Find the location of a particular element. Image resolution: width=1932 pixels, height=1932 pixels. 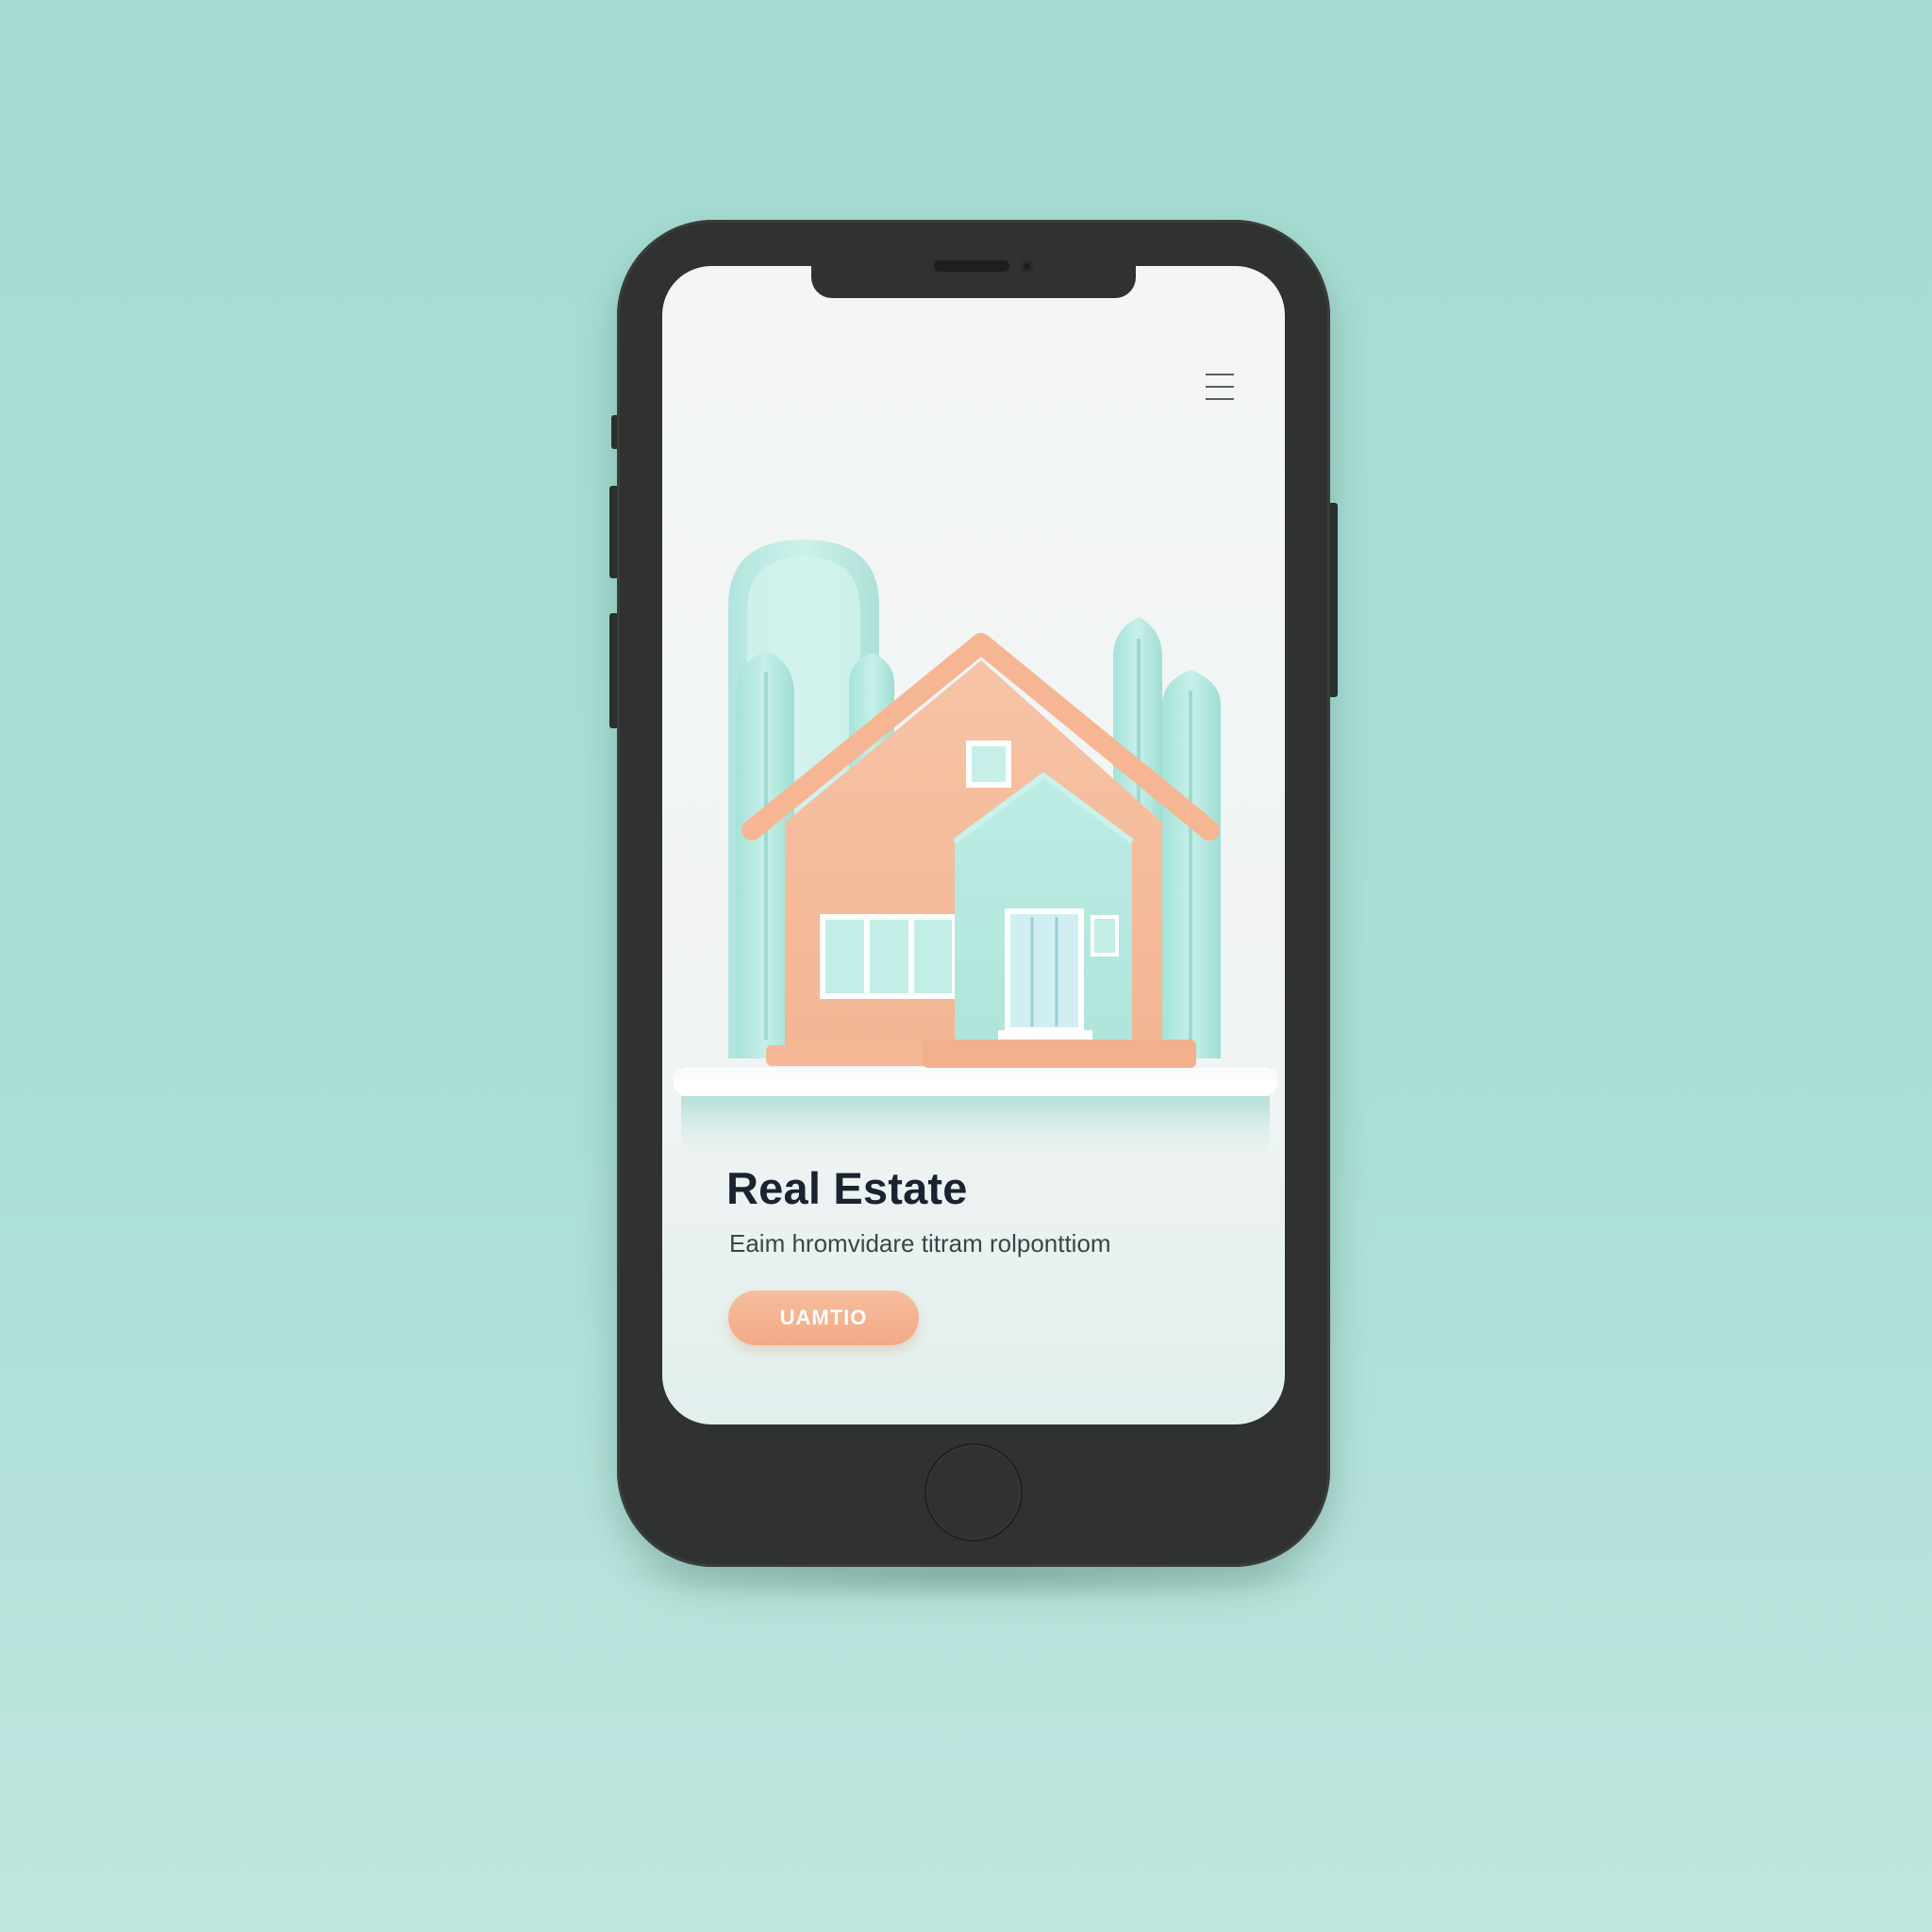

front-camera is located at coordinates (1027, 266).